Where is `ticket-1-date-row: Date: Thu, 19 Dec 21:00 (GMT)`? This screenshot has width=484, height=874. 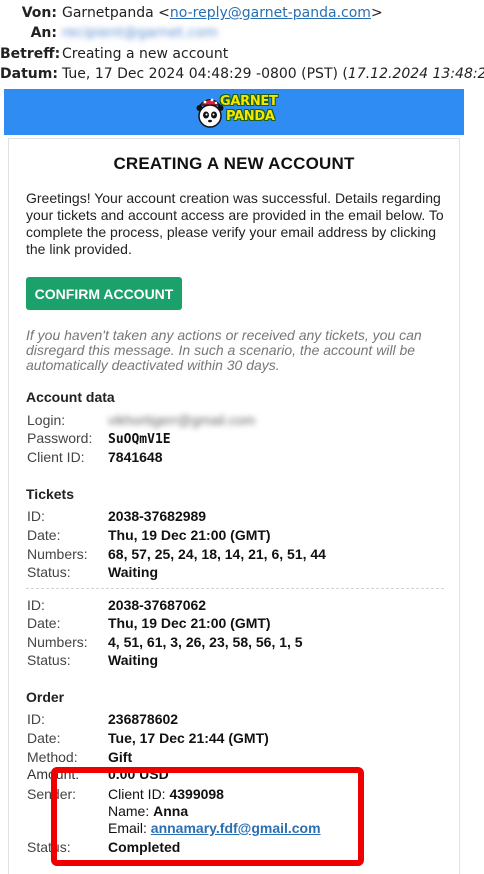 ticket-1-date-row: Date: Thu, 19 Dec 21:00 (GMT) is located at coordinates (149, 535).